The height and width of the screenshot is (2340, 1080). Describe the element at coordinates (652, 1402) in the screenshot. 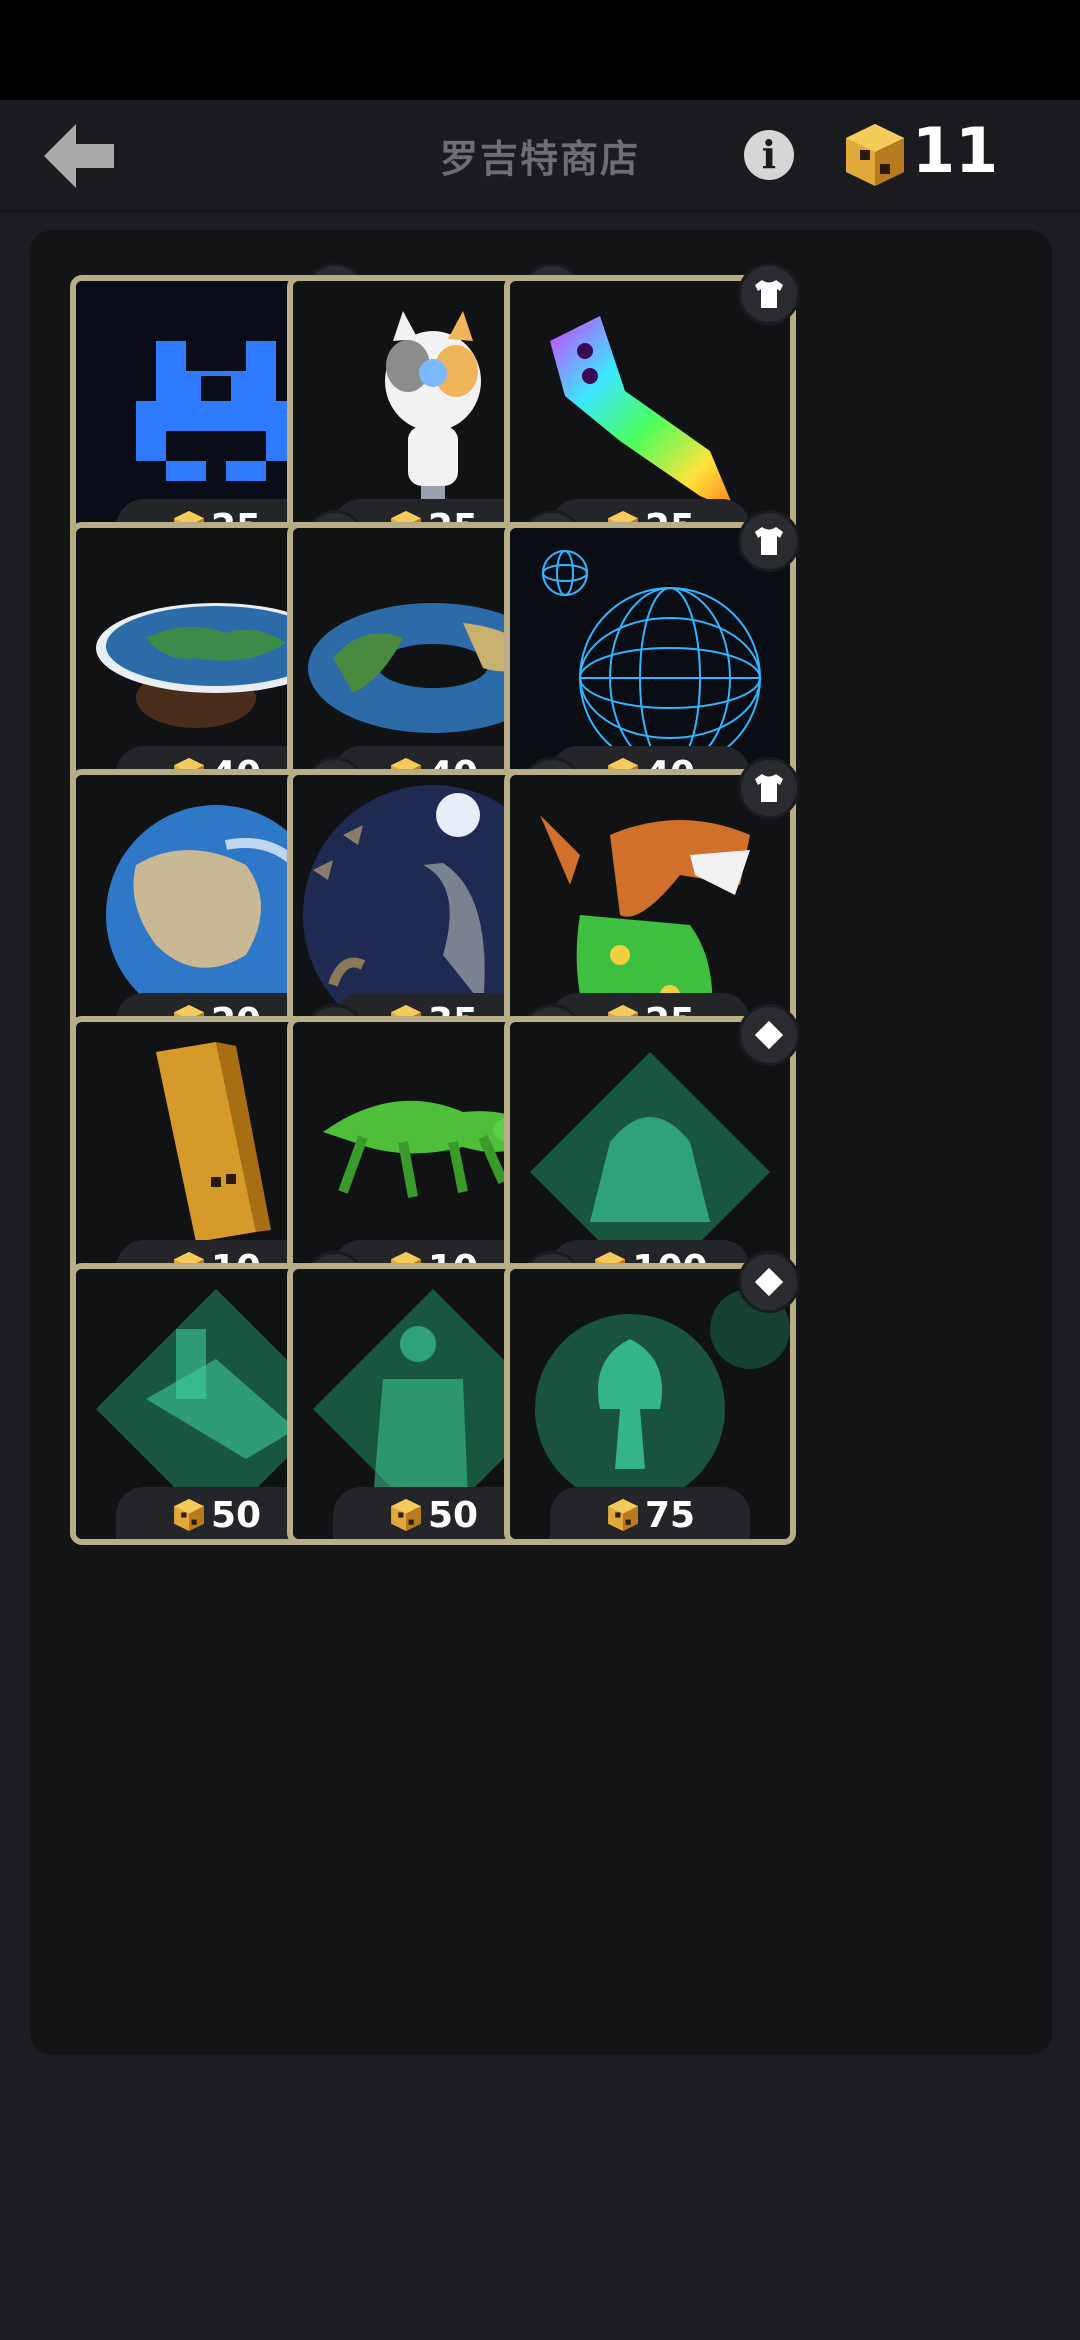

I see `shop-item: 75` at that location.